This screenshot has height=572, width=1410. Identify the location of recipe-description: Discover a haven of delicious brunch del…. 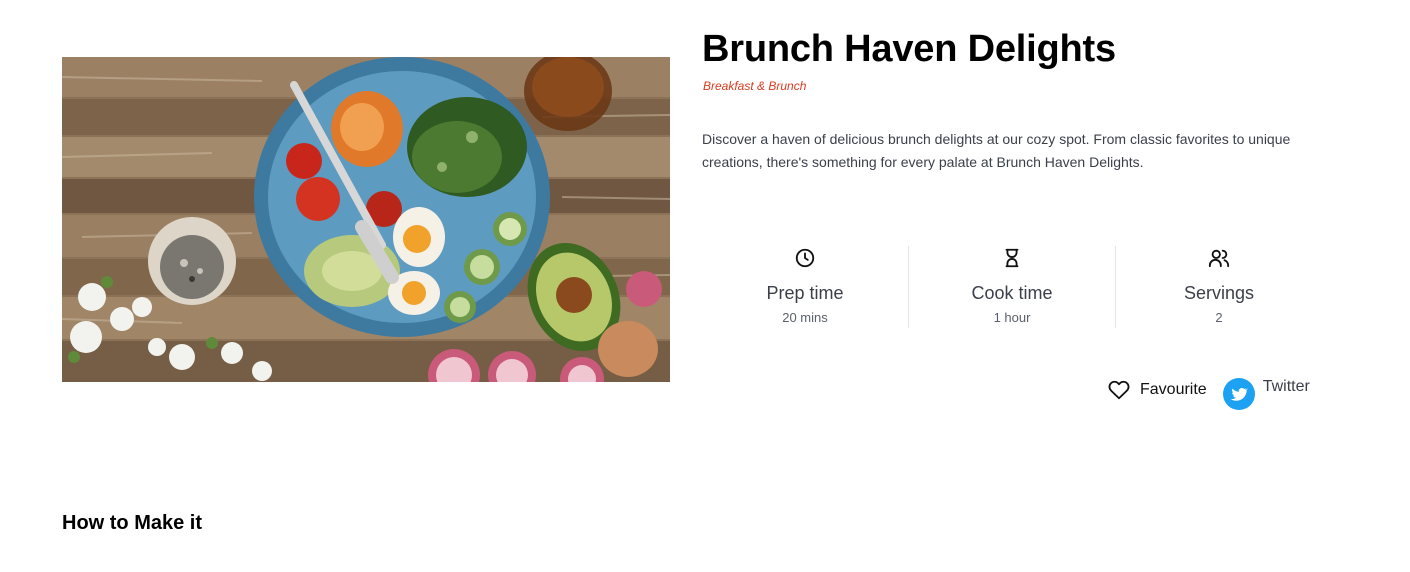
(996, 150).